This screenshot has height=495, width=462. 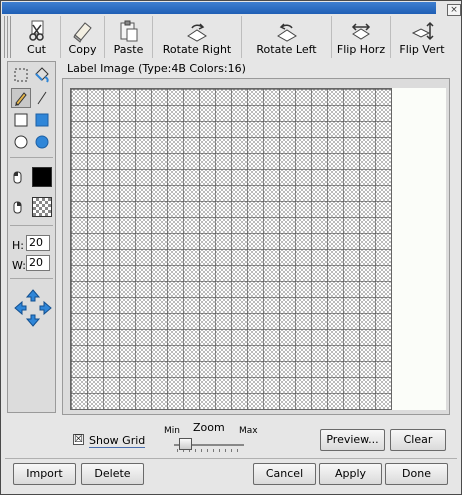 I want to click on select-tool, so click(x=21, y=75).